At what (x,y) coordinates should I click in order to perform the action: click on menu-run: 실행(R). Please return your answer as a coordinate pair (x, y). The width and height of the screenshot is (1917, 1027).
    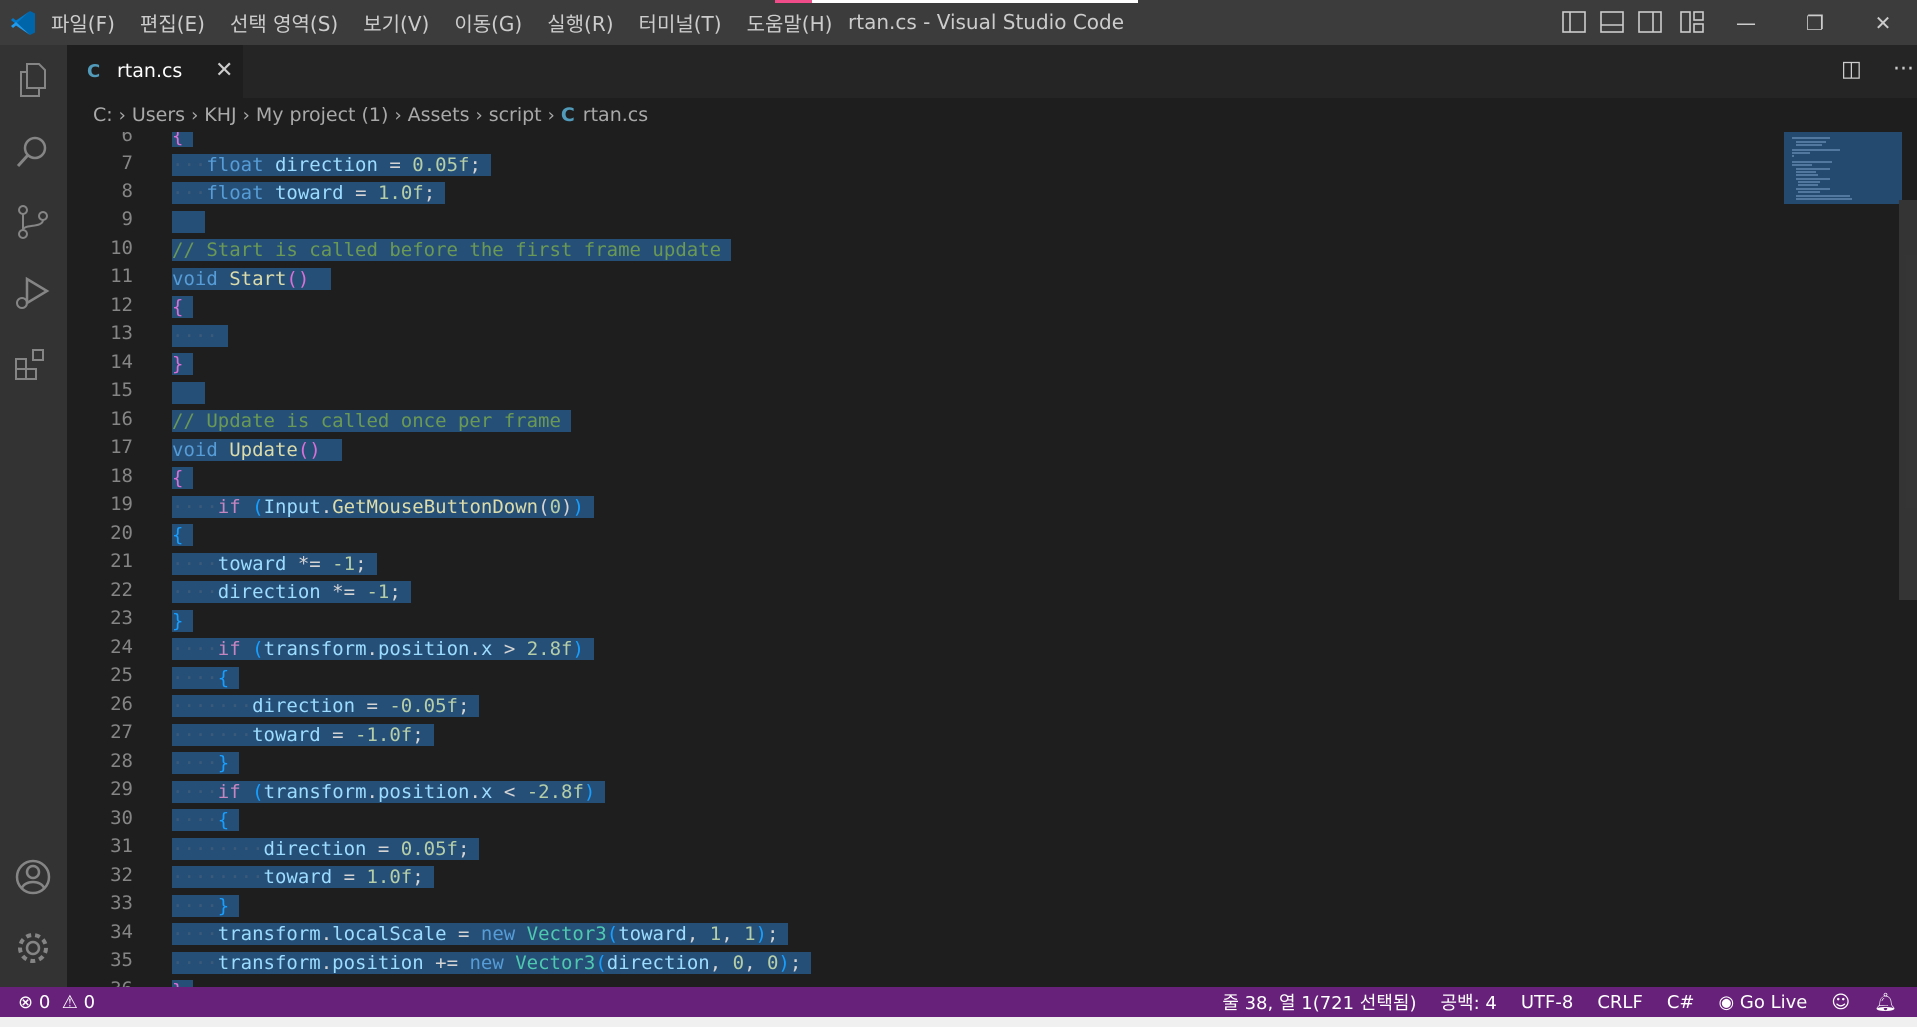
    Looking at the image, I should click on (580, 22).